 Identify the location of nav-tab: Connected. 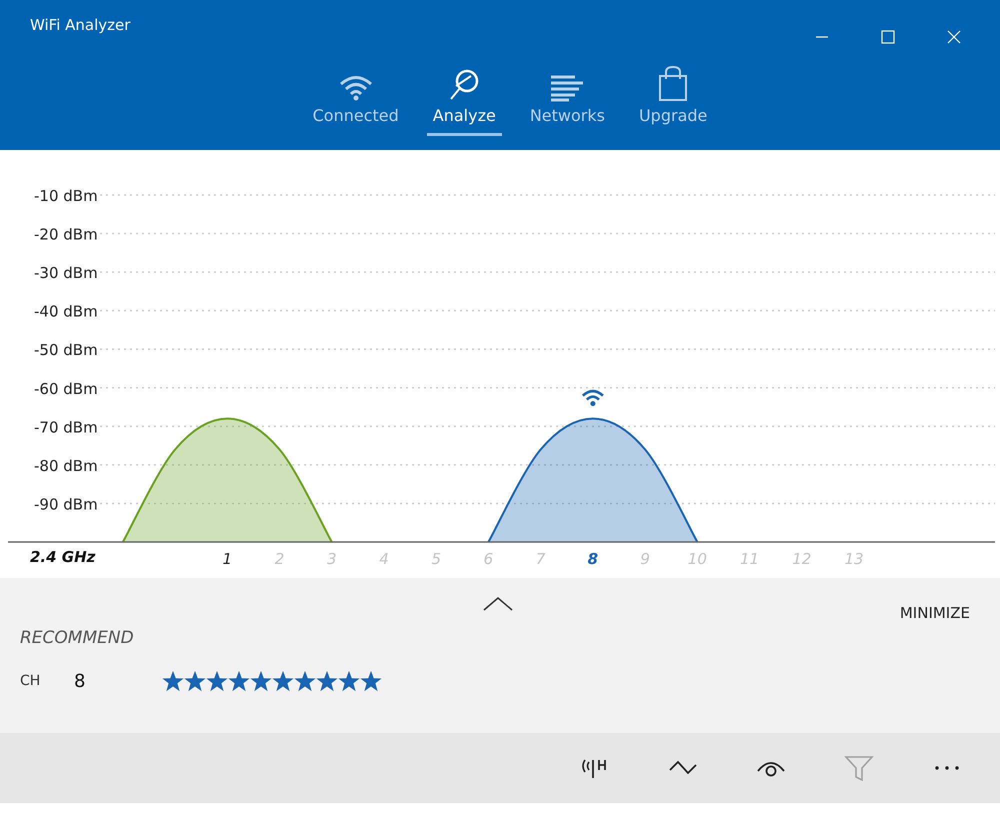
(355, 96).